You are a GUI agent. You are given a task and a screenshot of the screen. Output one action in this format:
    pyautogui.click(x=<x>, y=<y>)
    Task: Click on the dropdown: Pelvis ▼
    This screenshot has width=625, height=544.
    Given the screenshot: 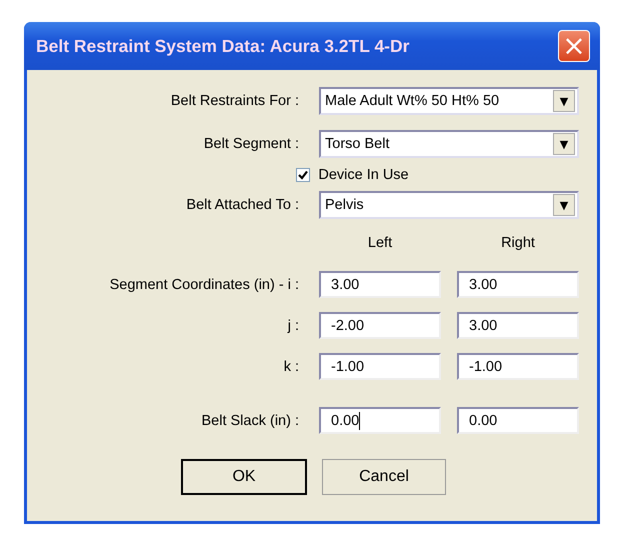 What is the action you would take?
    pyautogui.click(x=449, y=205)
    